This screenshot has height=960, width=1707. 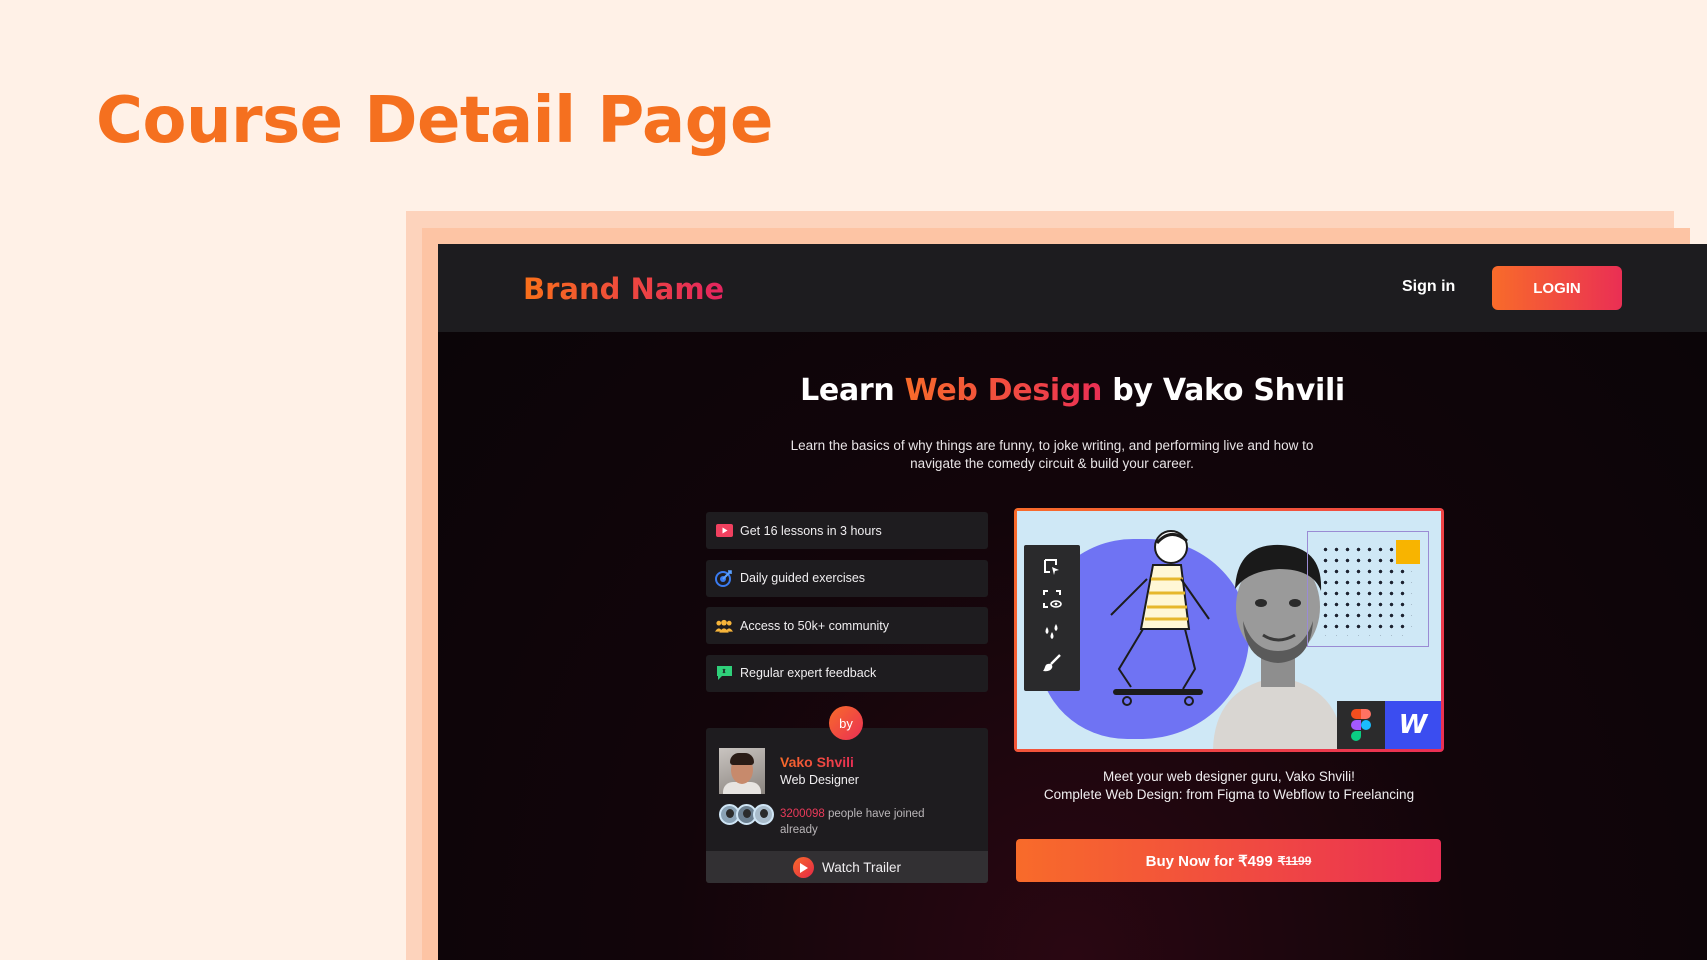 What do you see at coordinates (1294, 860) in the screenshot?
I see `original-price: ₹1199` at bounding box center [1294, 860].